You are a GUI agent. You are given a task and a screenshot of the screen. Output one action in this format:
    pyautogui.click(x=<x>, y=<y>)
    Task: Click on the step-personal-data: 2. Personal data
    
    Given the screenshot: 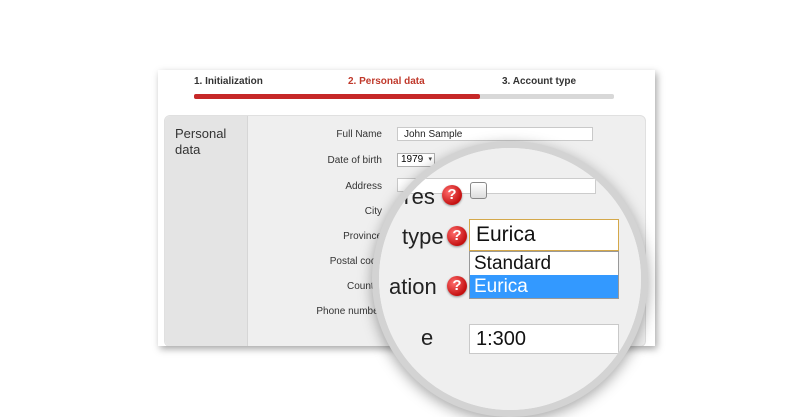 What is the action you would take?
    pyautogui.click(x=386, y=81)
    